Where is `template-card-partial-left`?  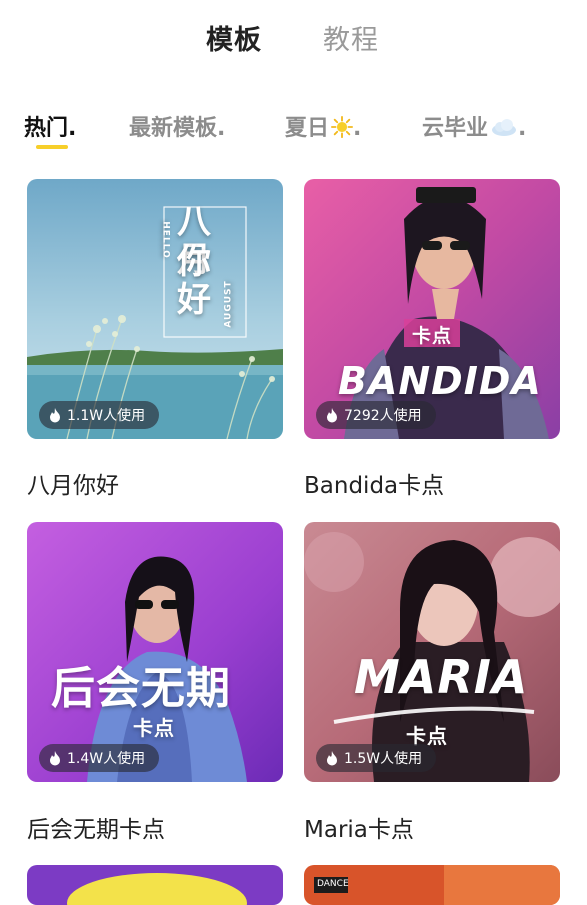 template-card-partial-left is located at coordinates (155, 885).